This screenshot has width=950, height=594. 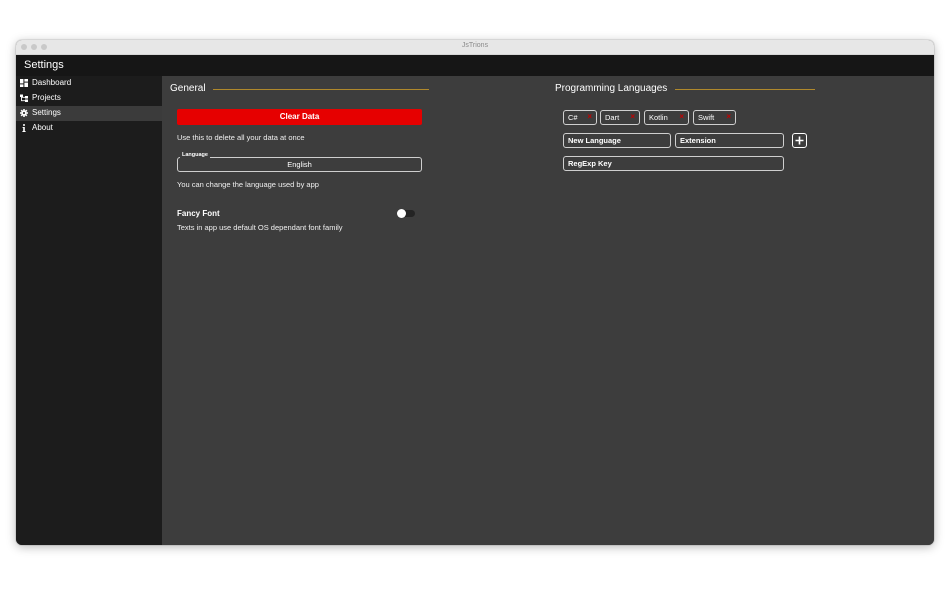 I want to click on language-chip-csharp: C# ×, so click(x=580, y=117).